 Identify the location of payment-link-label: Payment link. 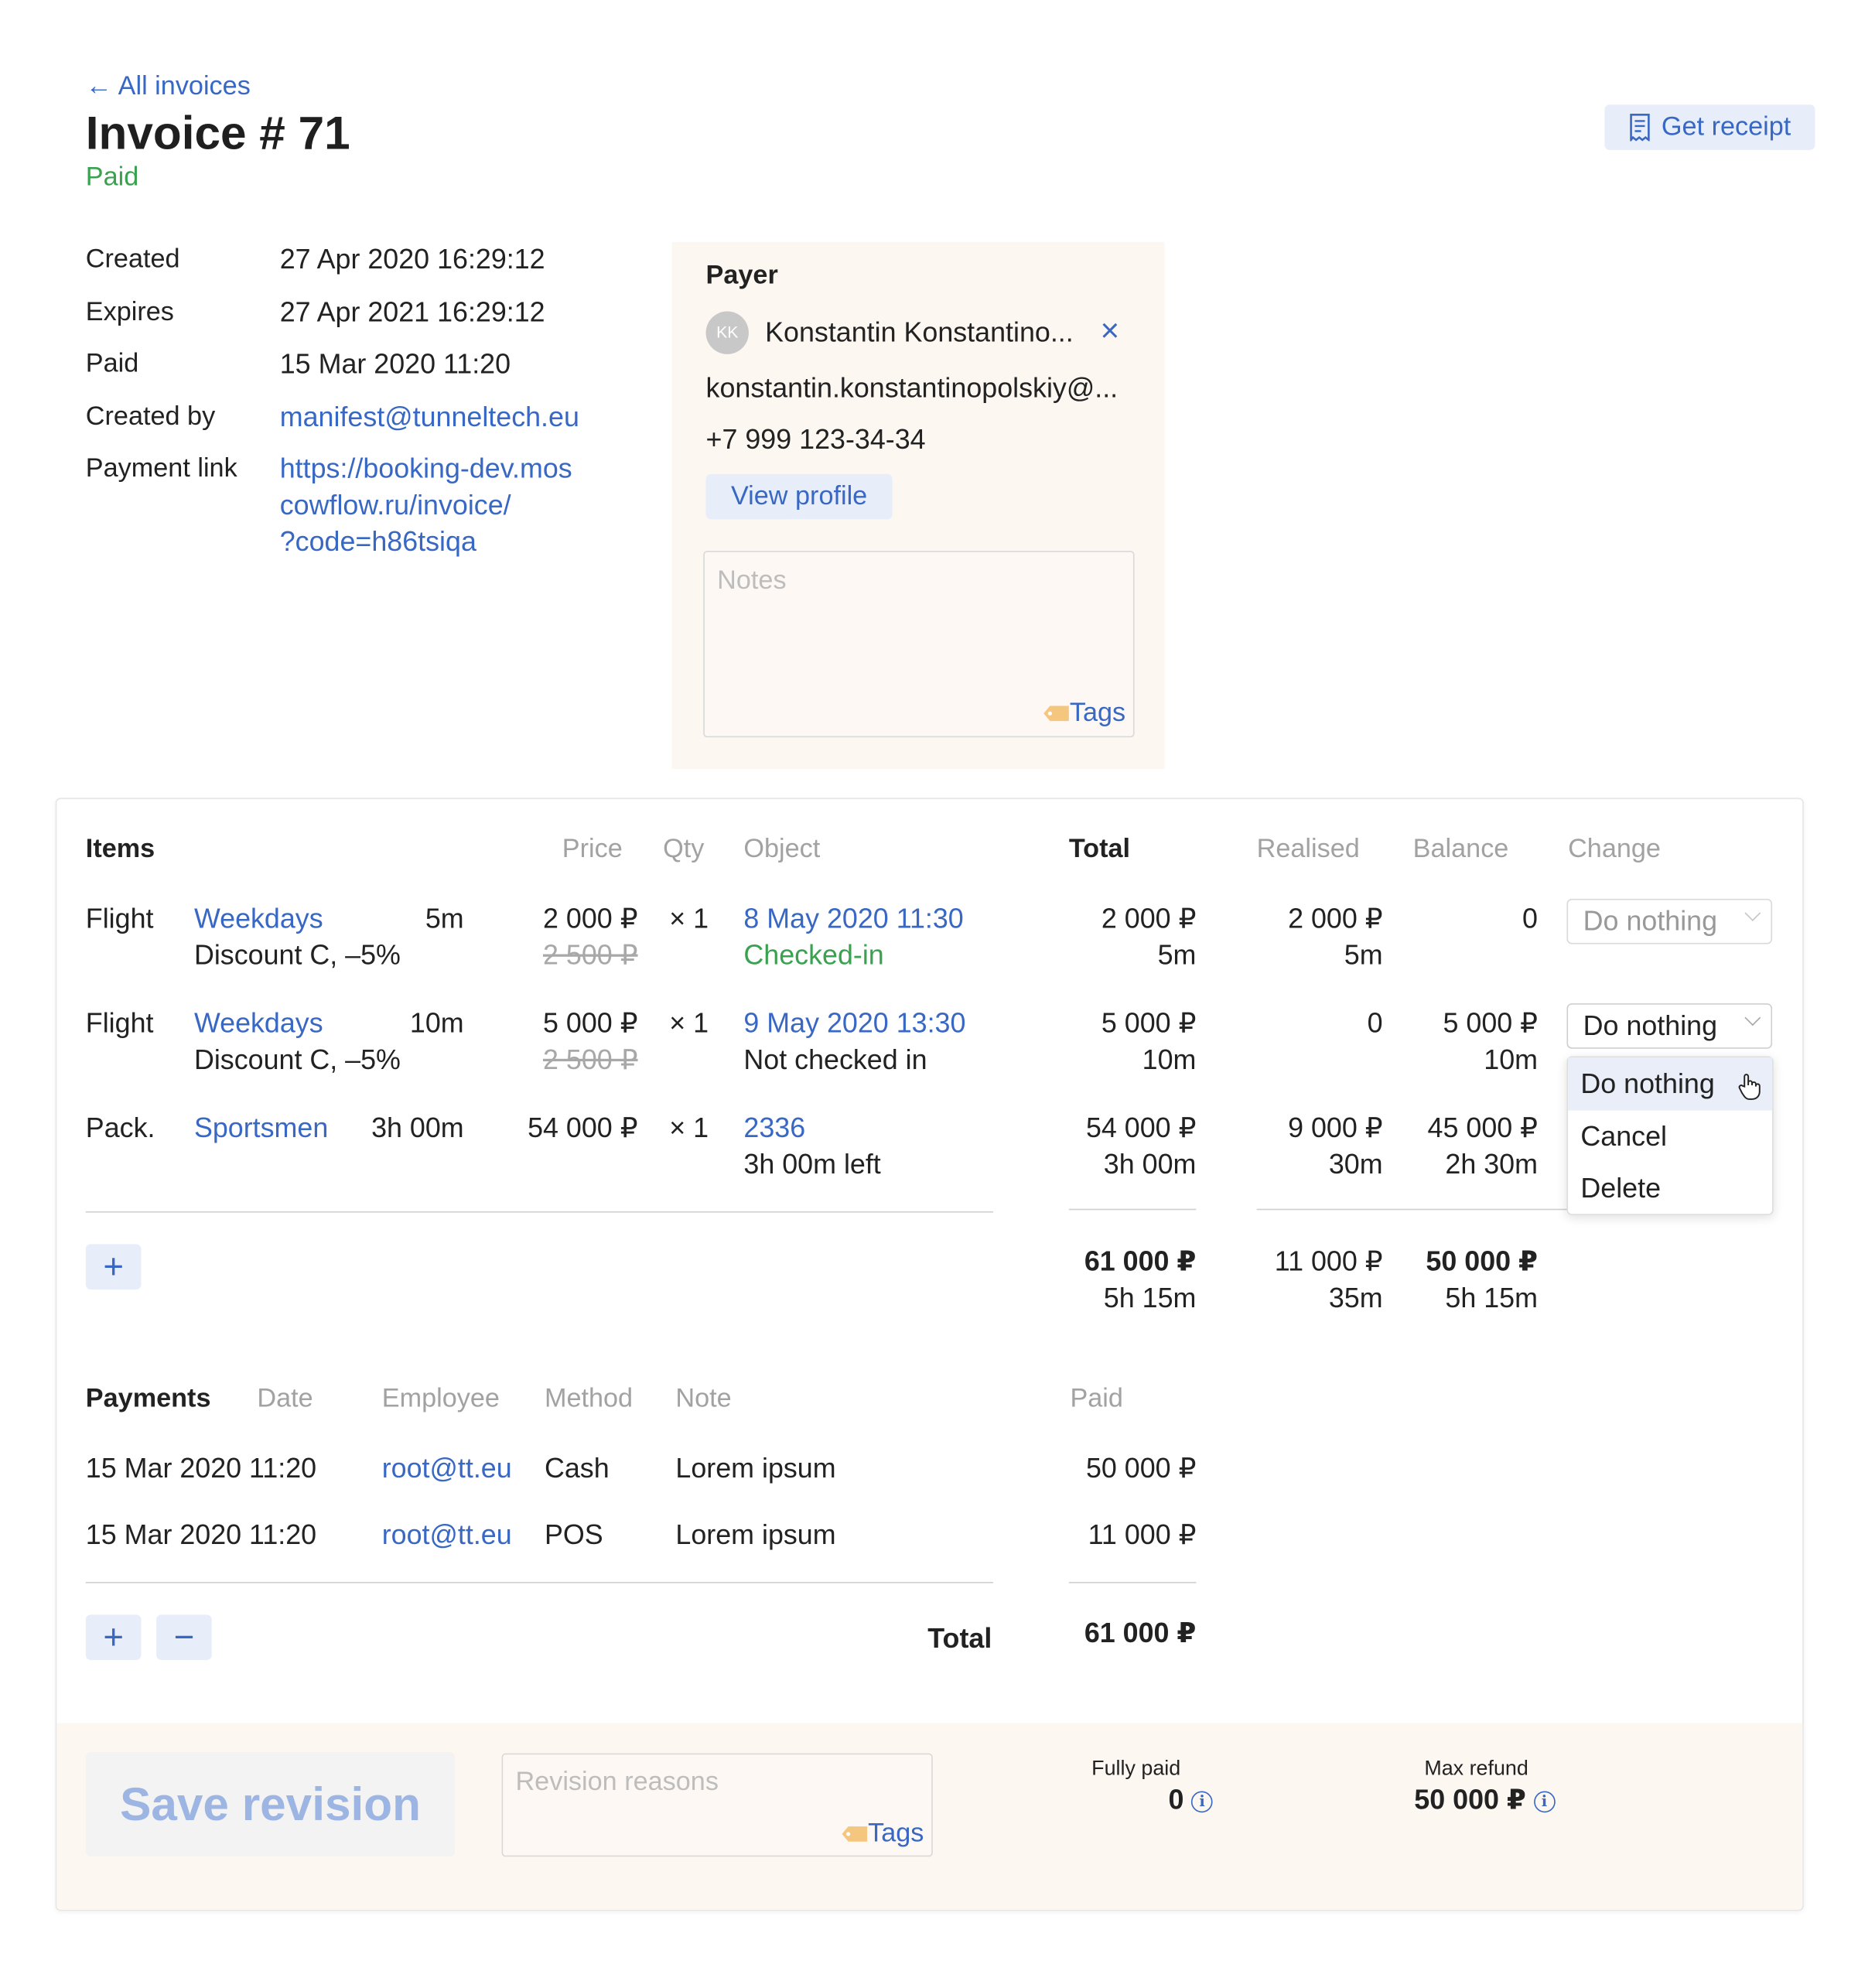
(161, 468).